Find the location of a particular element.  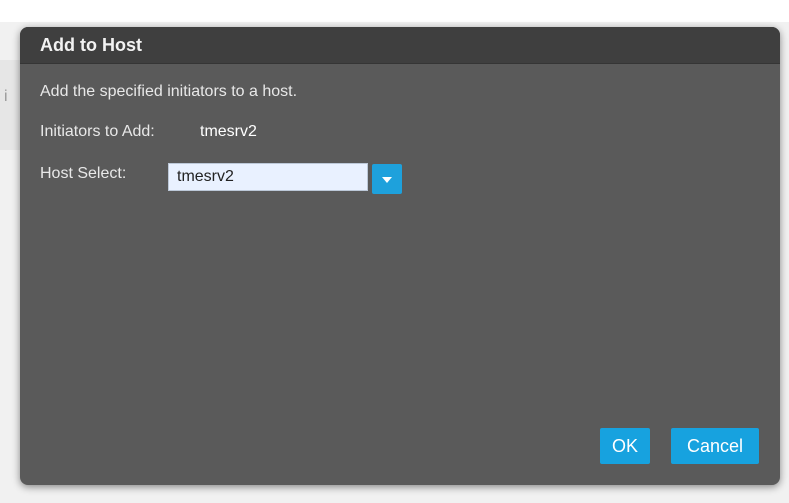

dialog-description: Add the specified initiators to a host. is located at coordinates (169, 91).